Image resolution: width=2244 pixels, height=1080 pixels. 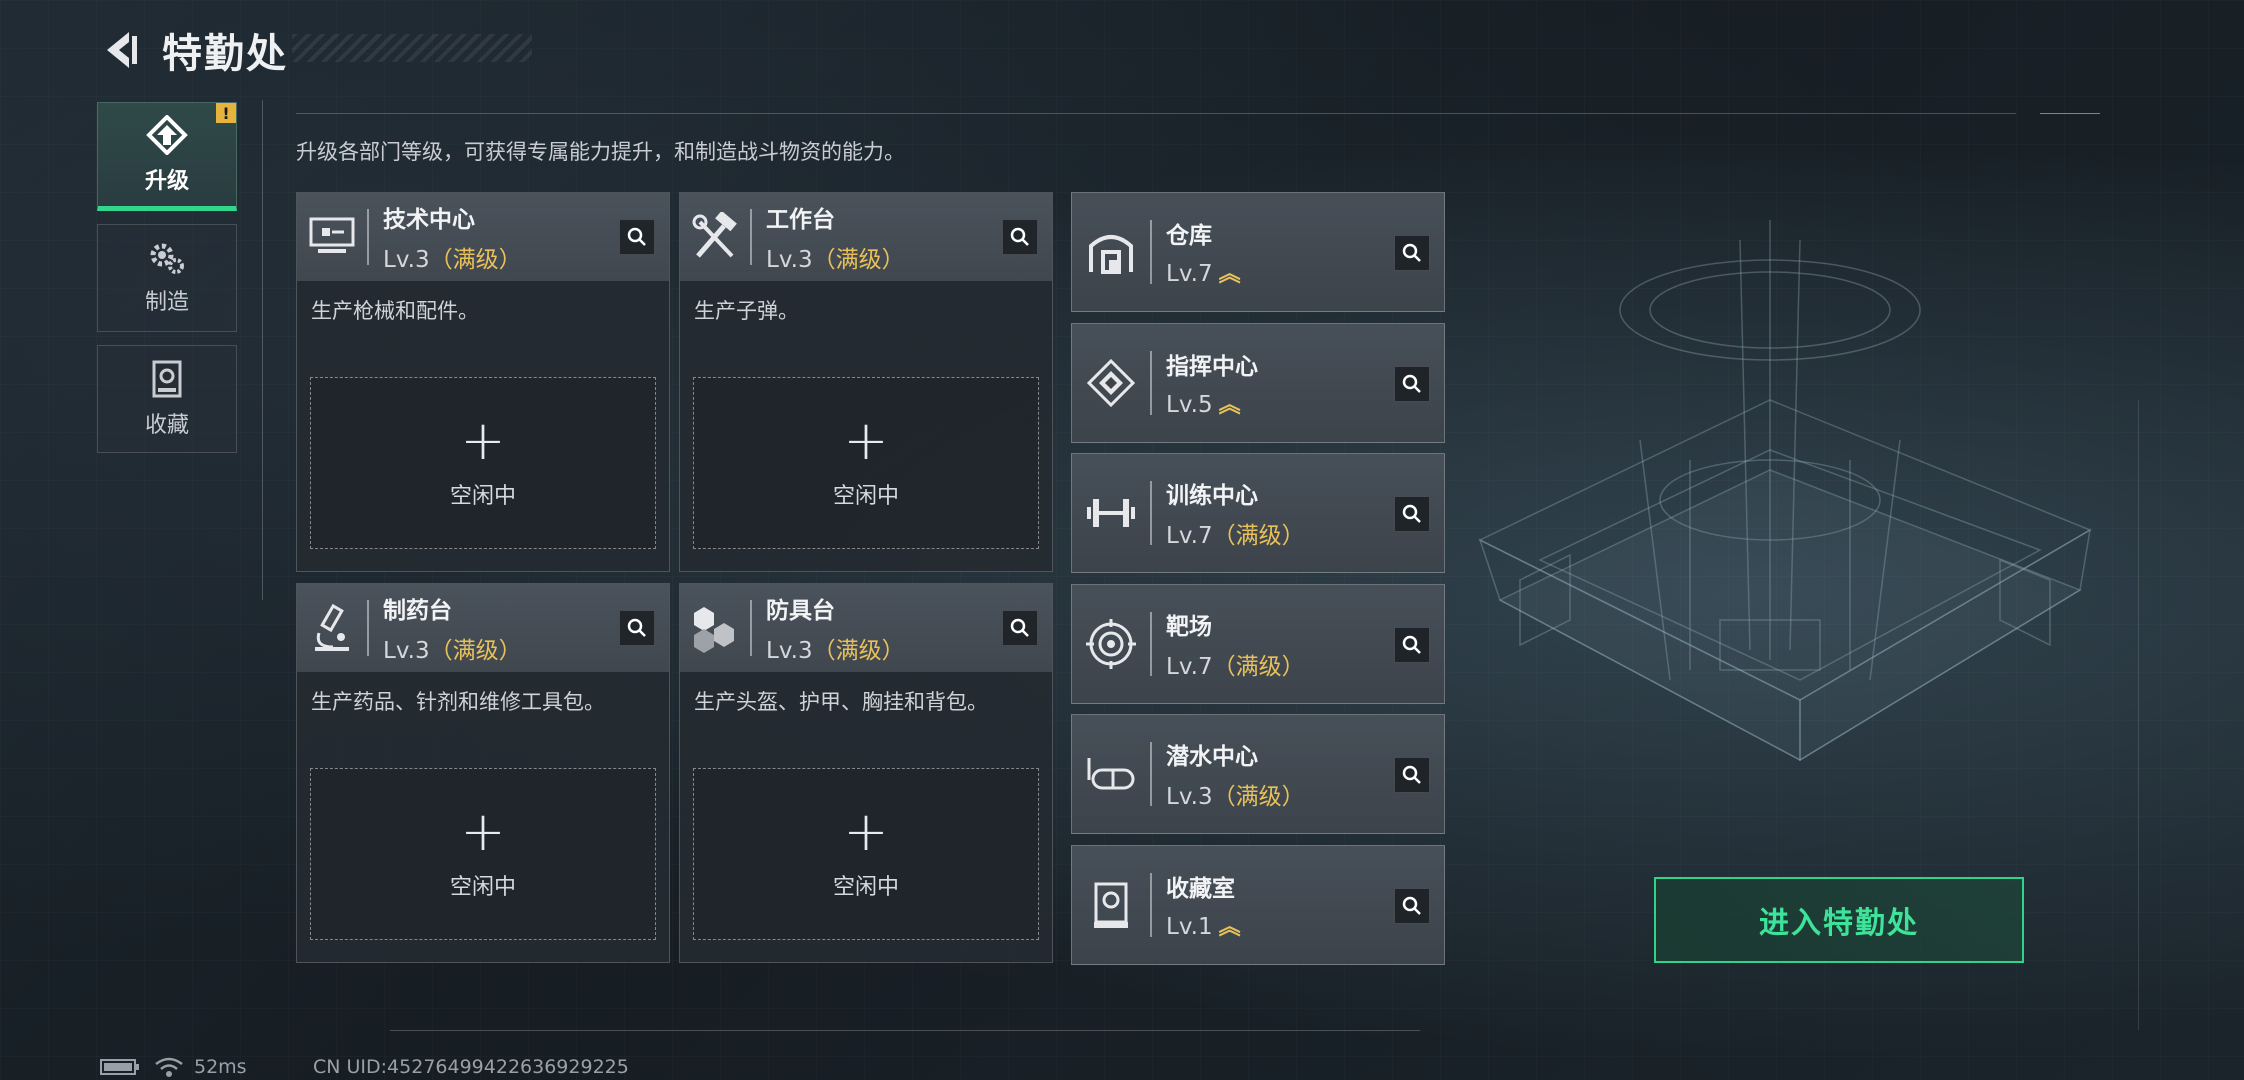 What do you see at coordinates (220, 1067) in the screenshot?
I see `ping-value: 52ms` at bounding box center [220, 1067].